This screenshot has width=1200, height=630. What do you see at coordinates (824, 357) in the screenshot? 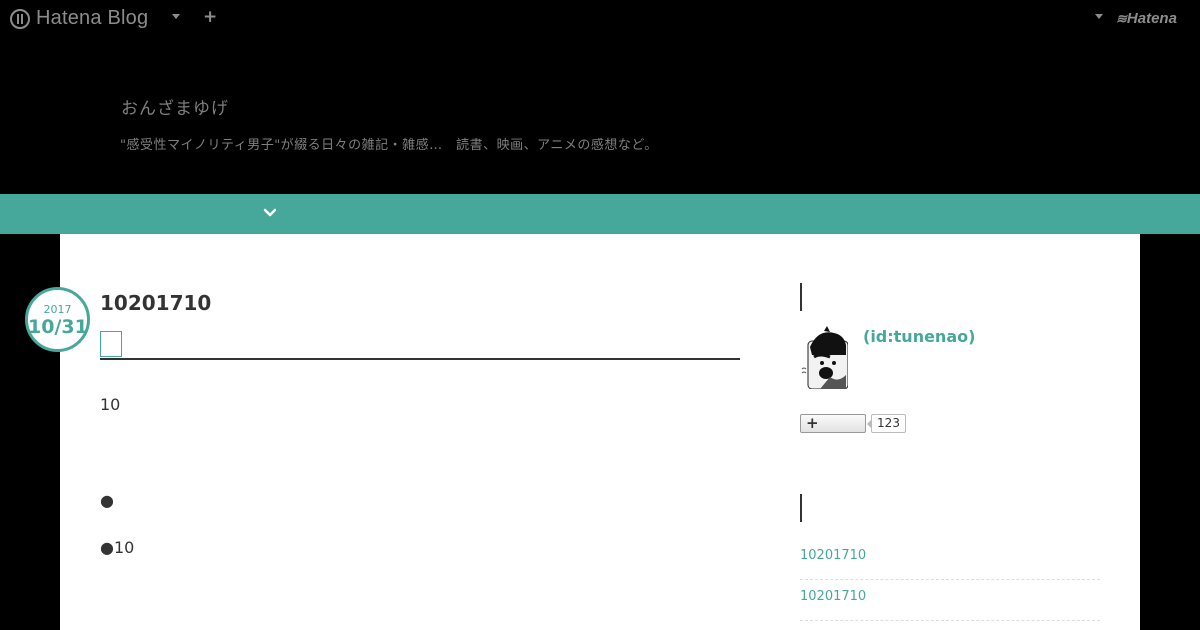
I see `avatar` at bounding box center [824, 357].